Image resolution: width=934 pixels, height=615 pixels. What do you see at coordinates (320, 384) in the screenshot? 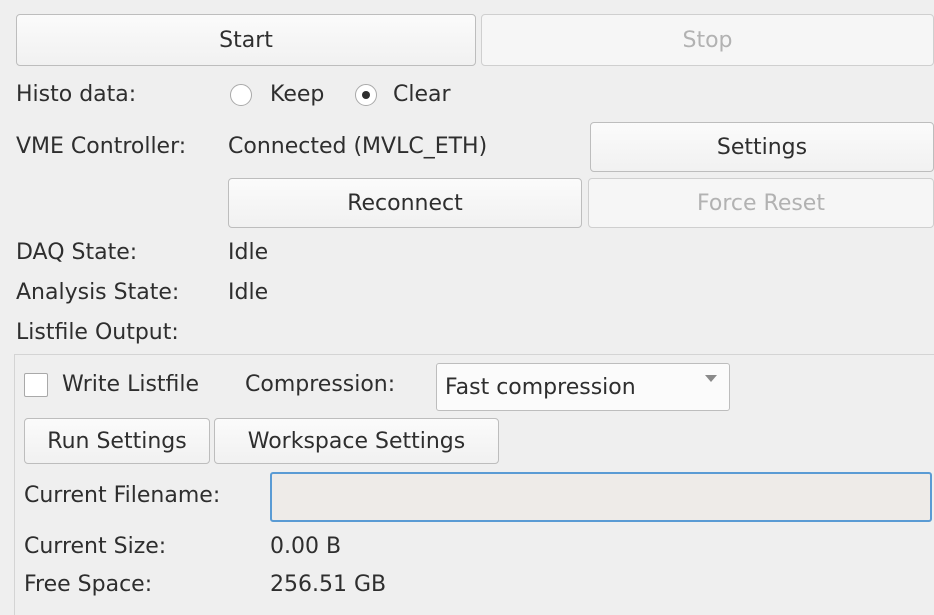
I see `compression-label: Compression:` at bounding box center [320, 384].